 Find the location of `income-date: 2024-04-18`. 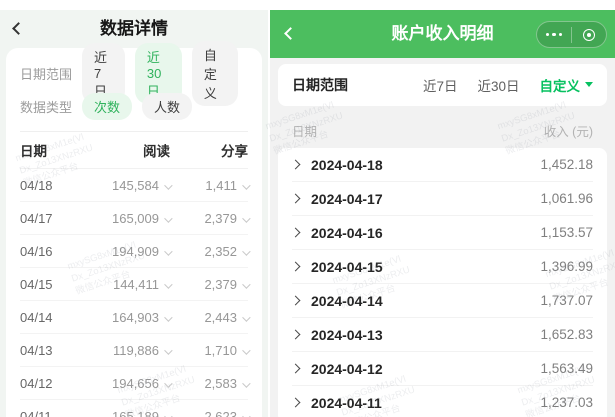

income-date: 2024-04-18 is located at coordinates (347, 164).